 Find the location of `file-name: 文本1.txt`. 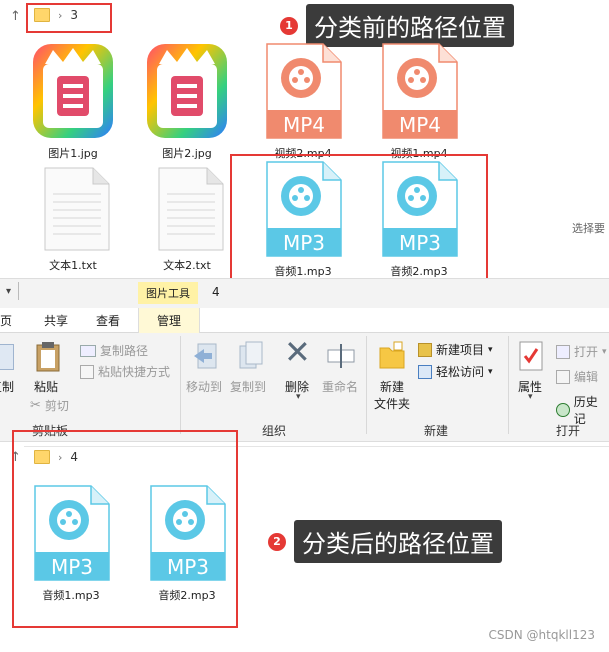

file-name: 文本1.txt is located at coordinates (73, 265).